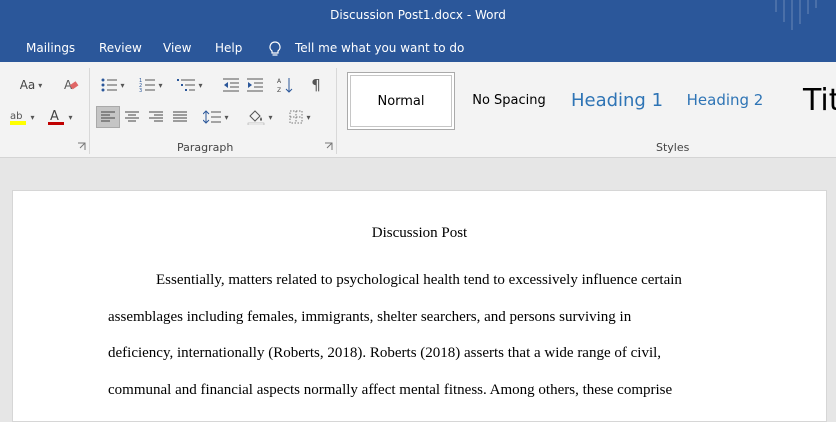 The image size is (836, 422). I want to click on highlight-color-button: ab ▾, so click(22, 117).